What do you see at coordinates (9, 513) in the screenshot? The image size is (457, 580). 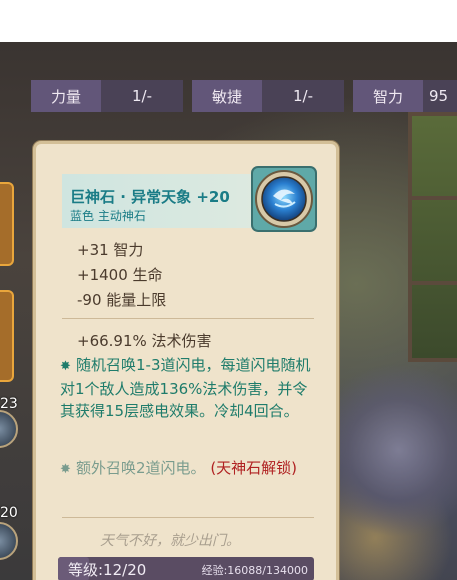 I see `left-avatar-2-number: 20` at bounding box center [9, 513].